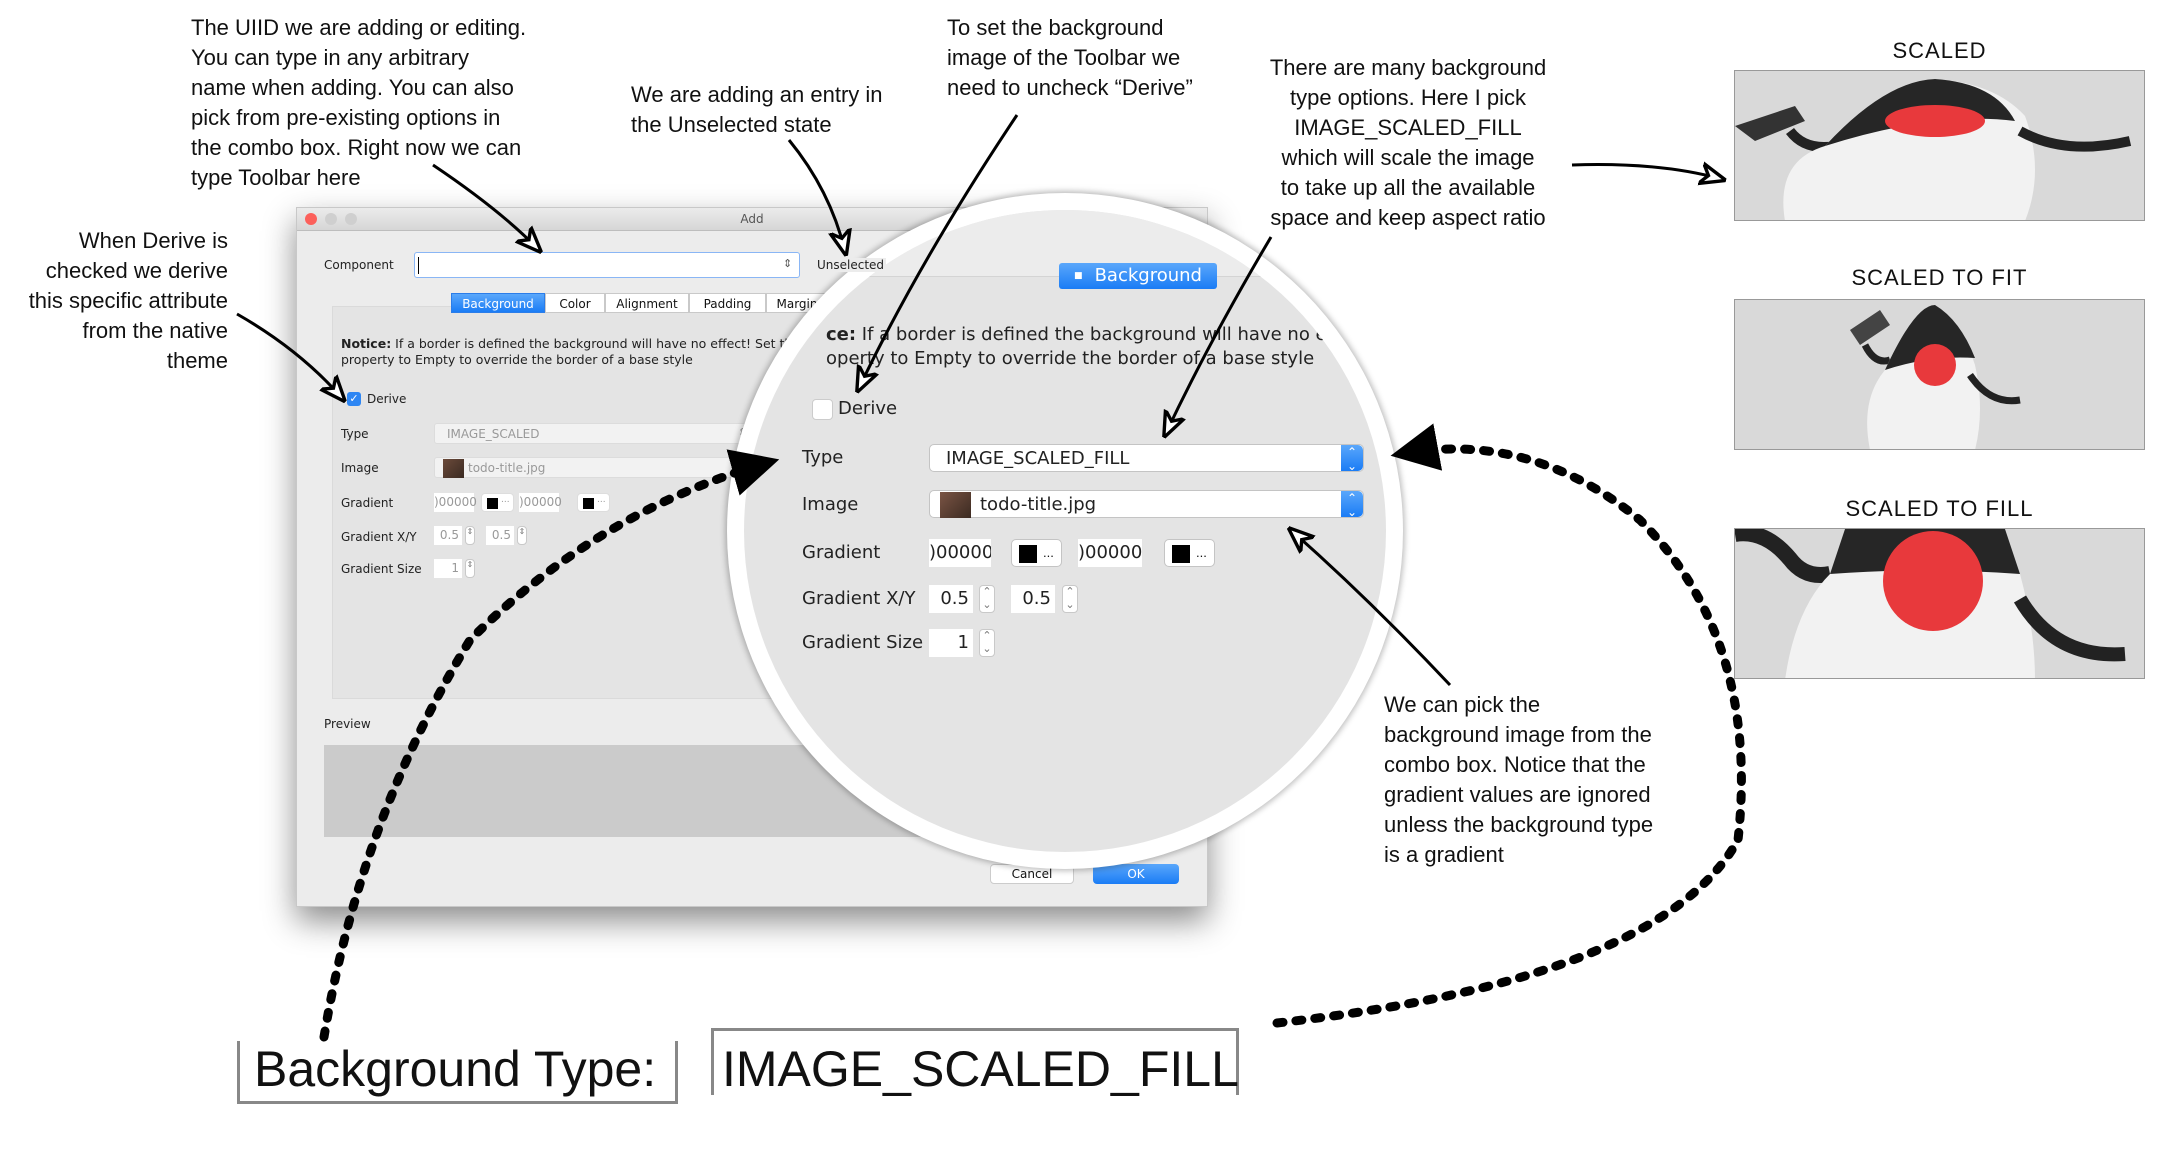 The width and height of the screenshot is (2165, 1153). I want to click on gradient-x-field: 0.5, so click(448, 535).